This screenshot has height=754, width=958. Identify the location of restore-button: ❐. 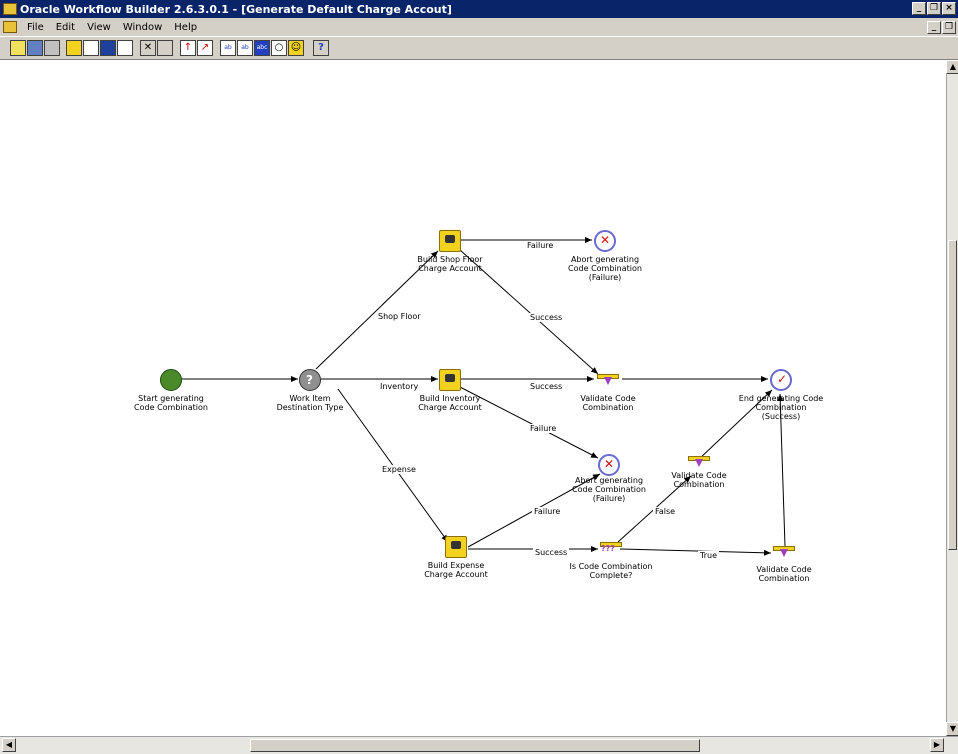
(934, 8).